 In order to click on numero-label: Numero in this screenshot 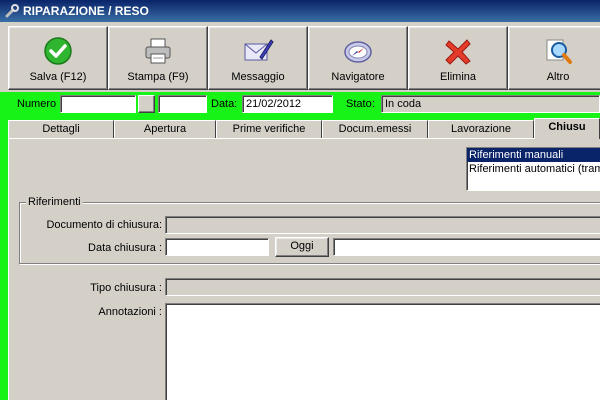, I will do `click(37, 104)`.